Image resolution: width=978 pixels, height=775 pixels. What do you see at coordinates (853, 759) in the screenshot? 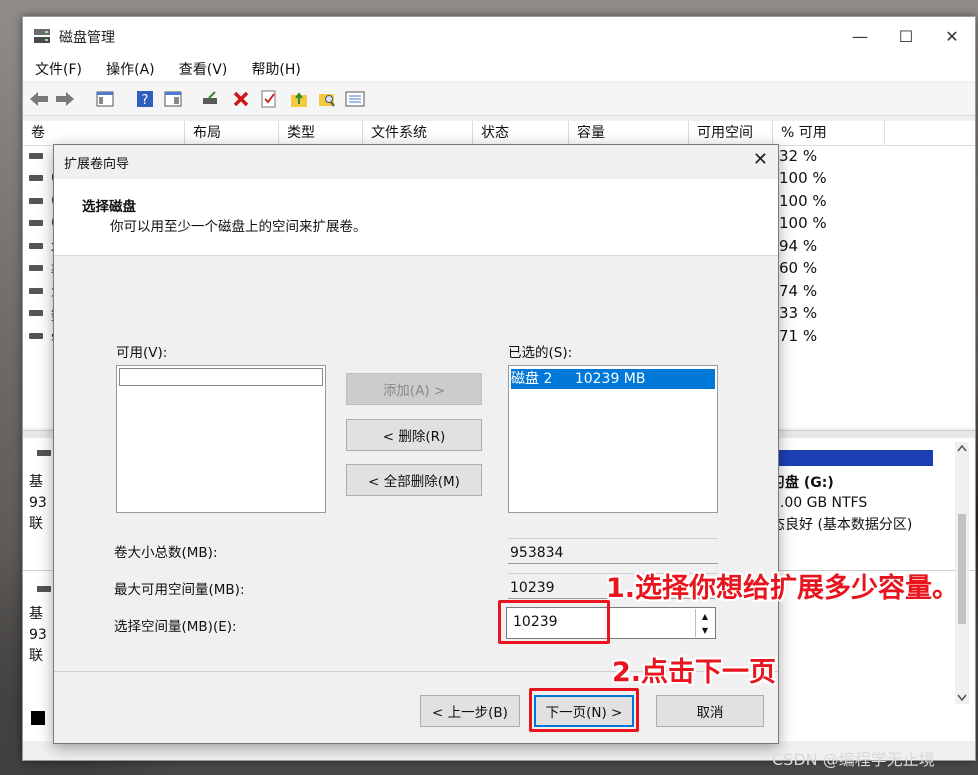
I see `watermark: CSDN @编程学无止境` at bounding box center [853, 759].